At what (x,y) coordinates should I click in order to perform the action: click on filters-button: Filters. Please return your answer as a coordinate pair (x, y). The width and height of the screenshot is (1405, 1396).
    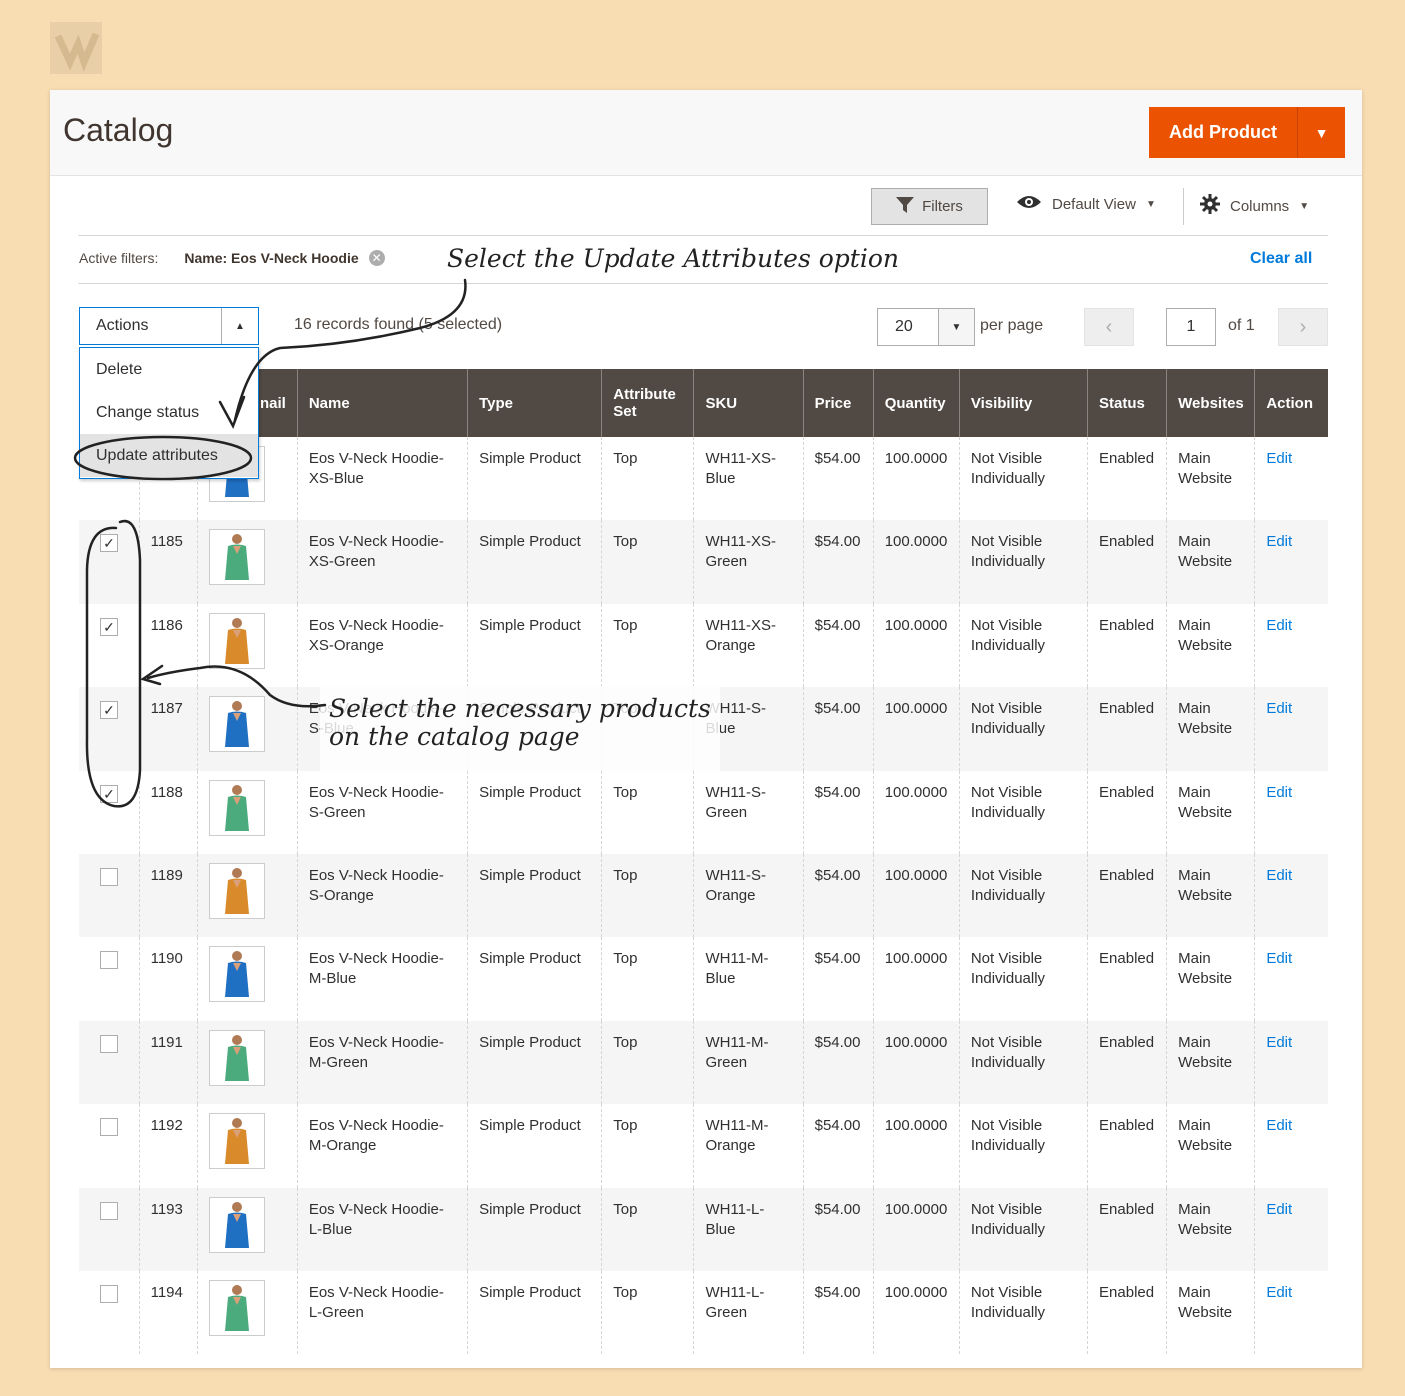
    Looking at the image, I should click on (929, 206).